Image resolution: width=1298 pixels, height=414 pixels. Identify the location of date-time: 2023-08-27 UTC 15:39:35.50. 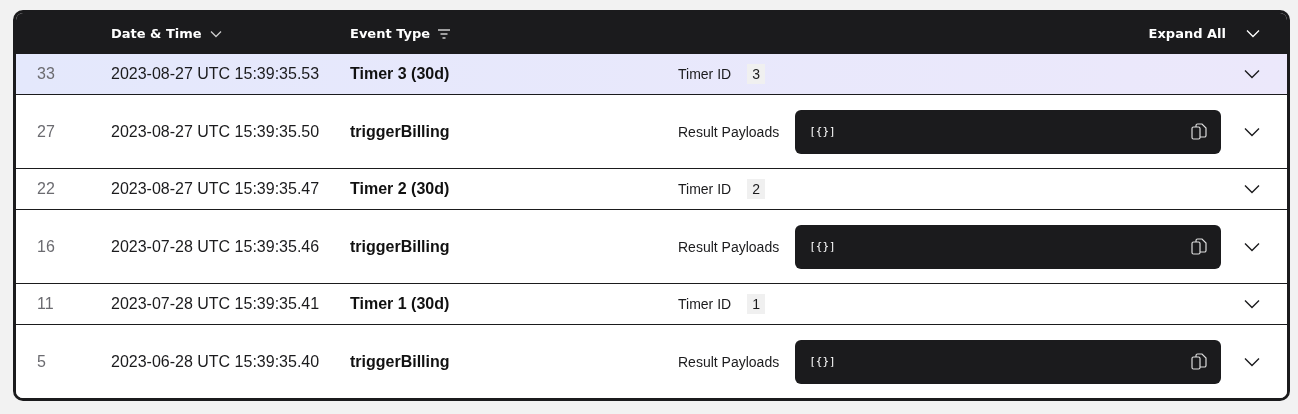
(216, 131).